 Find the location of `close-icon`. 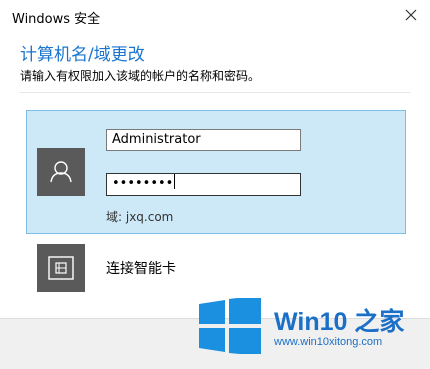

close-icon is located at coordinates (411, 15).